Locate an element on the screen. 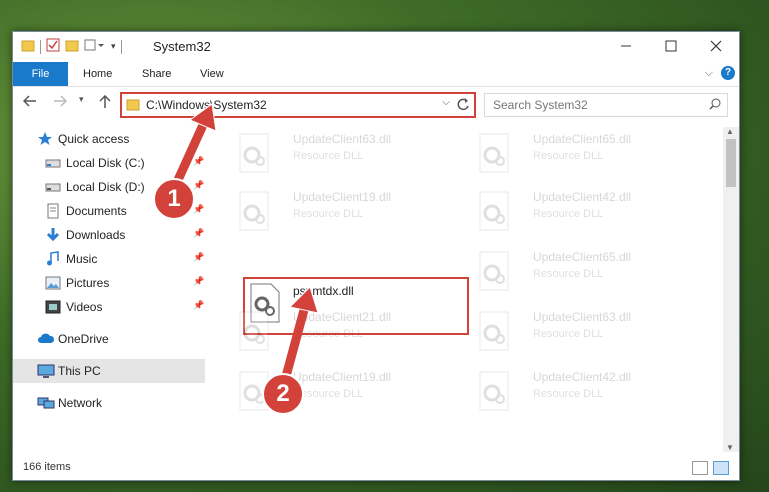  arrow-2-head is located at coordinates (303, 300).